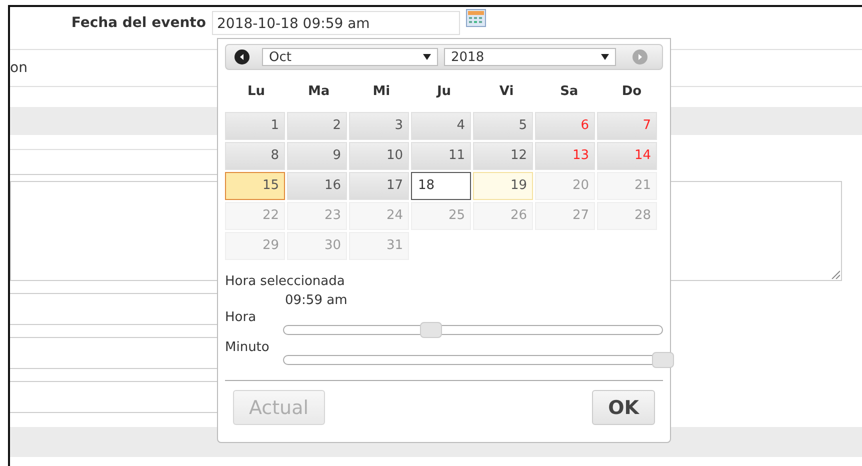  Describe the element at coordinates (19, 68) in the screenshot. I see `field-label: on` at that location.